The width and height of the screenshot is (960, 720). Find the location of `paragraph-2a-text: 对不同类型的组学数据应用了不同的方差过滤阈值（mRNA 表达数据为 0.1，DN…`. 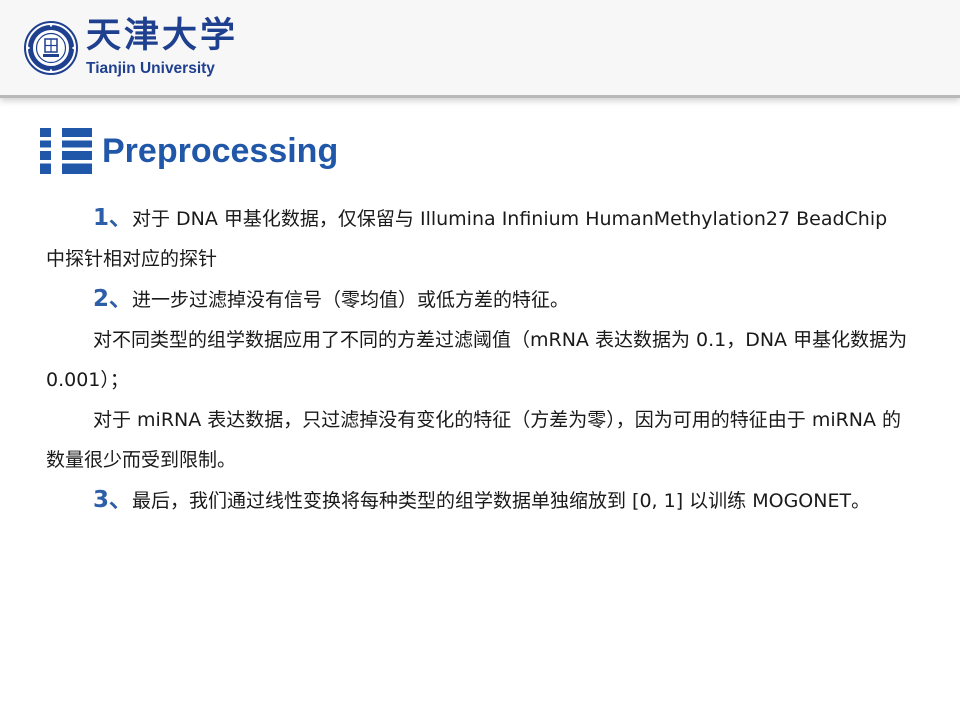

paragraph-2a-text: 对不同类型的组学数据应用了不同的方差过滤阈值（mRNA 表达数据为 0.1，DN… is located at coordinates (477, 360).